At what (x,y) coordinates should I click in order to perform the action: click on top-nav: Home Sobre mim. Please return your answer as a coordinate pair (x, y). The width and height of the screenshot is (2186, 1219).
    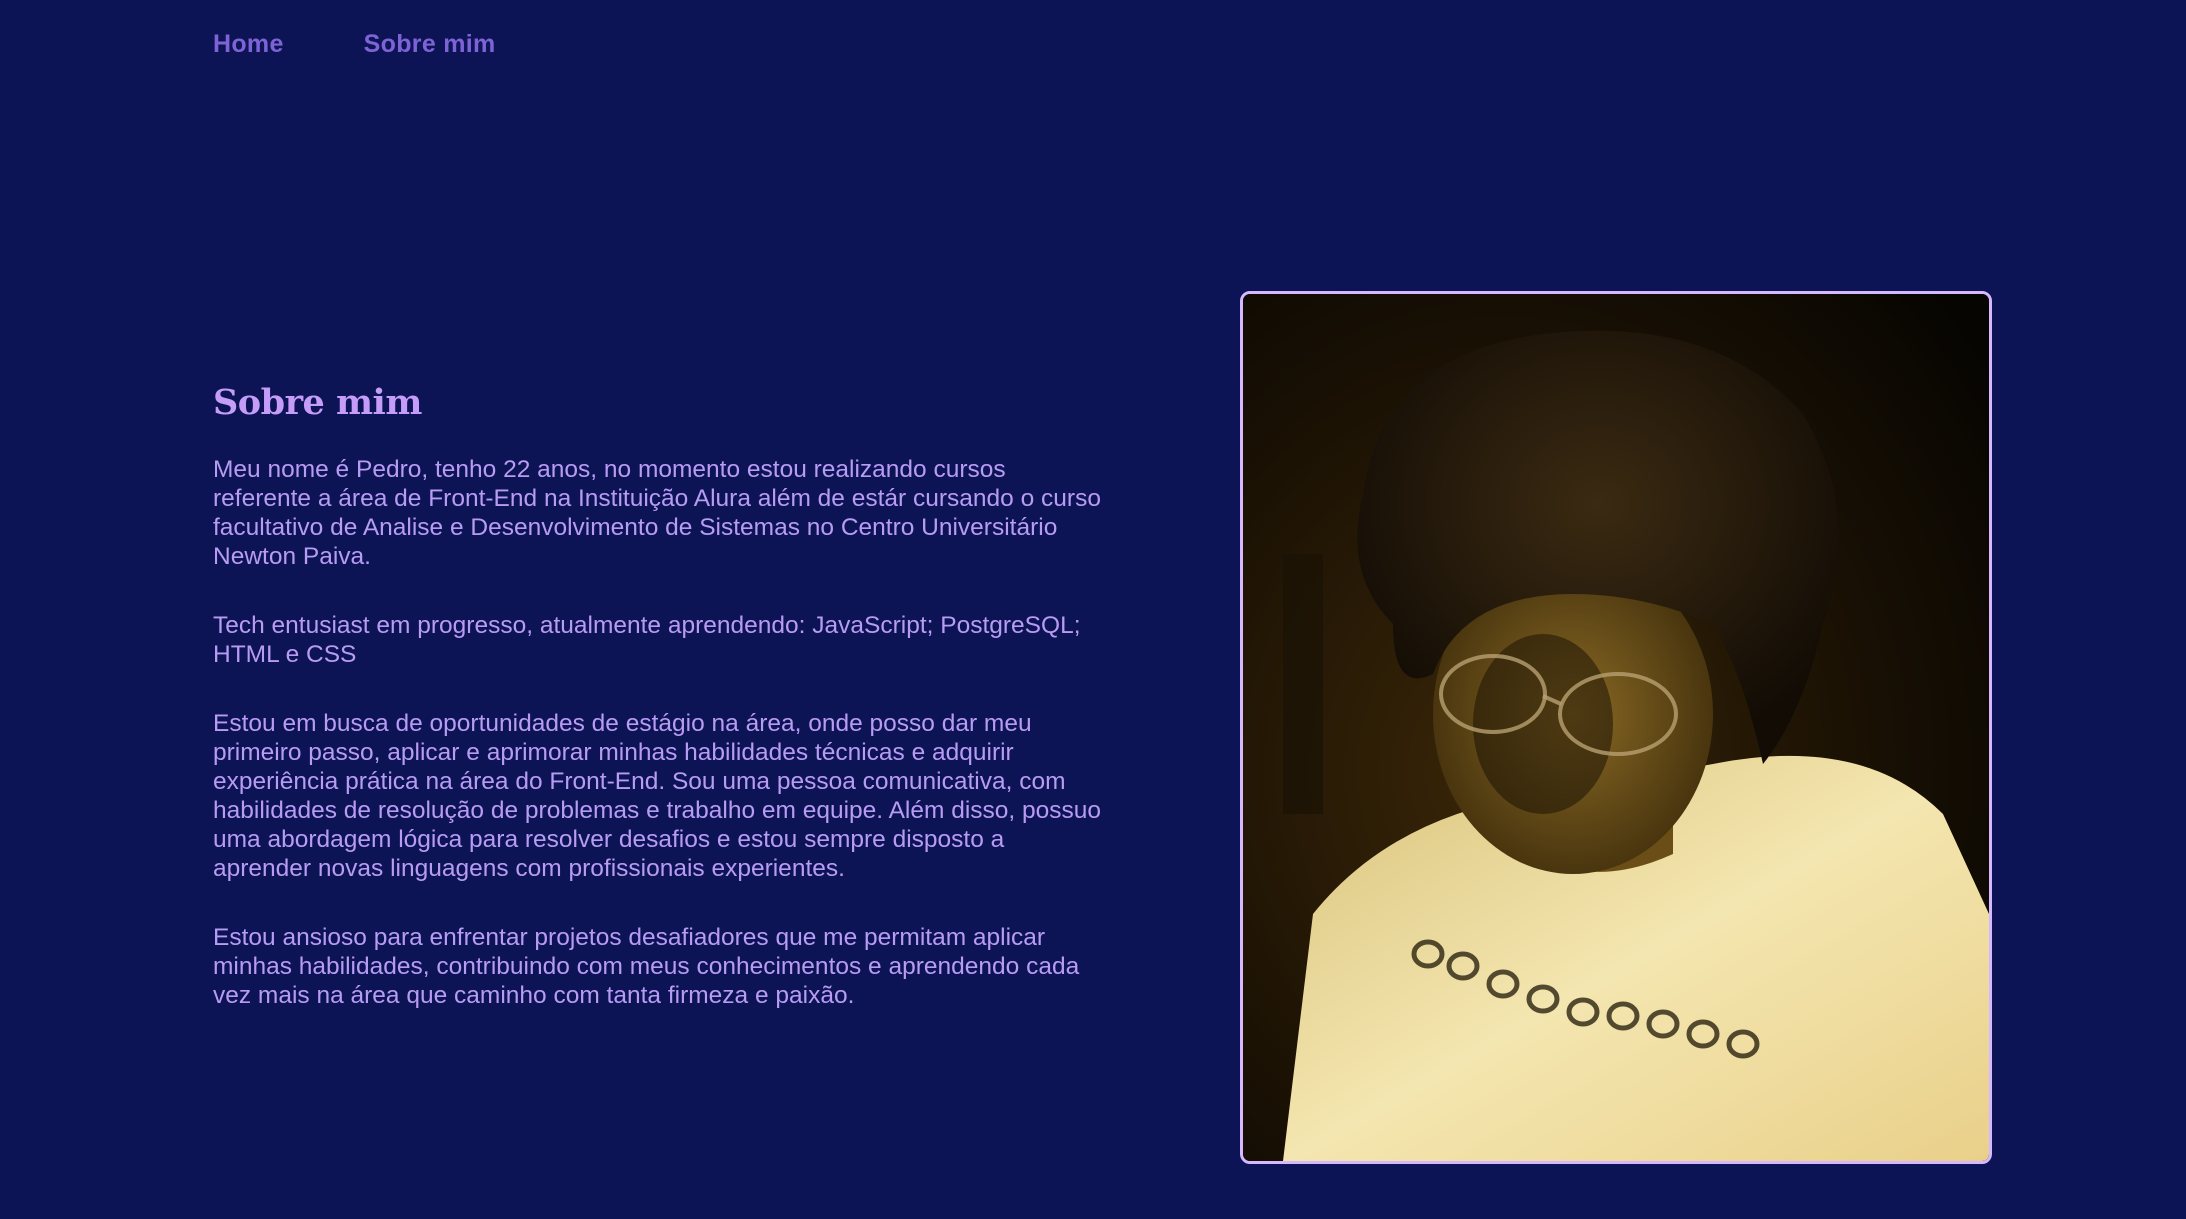
    Looking at the image, I should click on (354, 44).